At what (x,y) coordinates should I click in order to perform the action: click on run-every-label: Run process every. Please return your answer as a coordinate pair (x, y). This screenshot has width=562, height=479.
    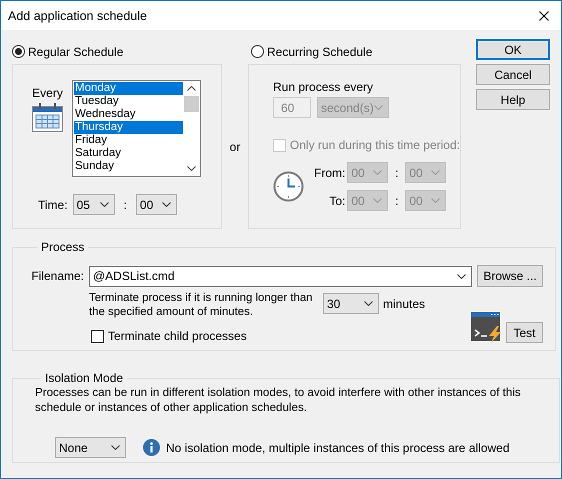
    Looking at the image, I should click on (323, 87).